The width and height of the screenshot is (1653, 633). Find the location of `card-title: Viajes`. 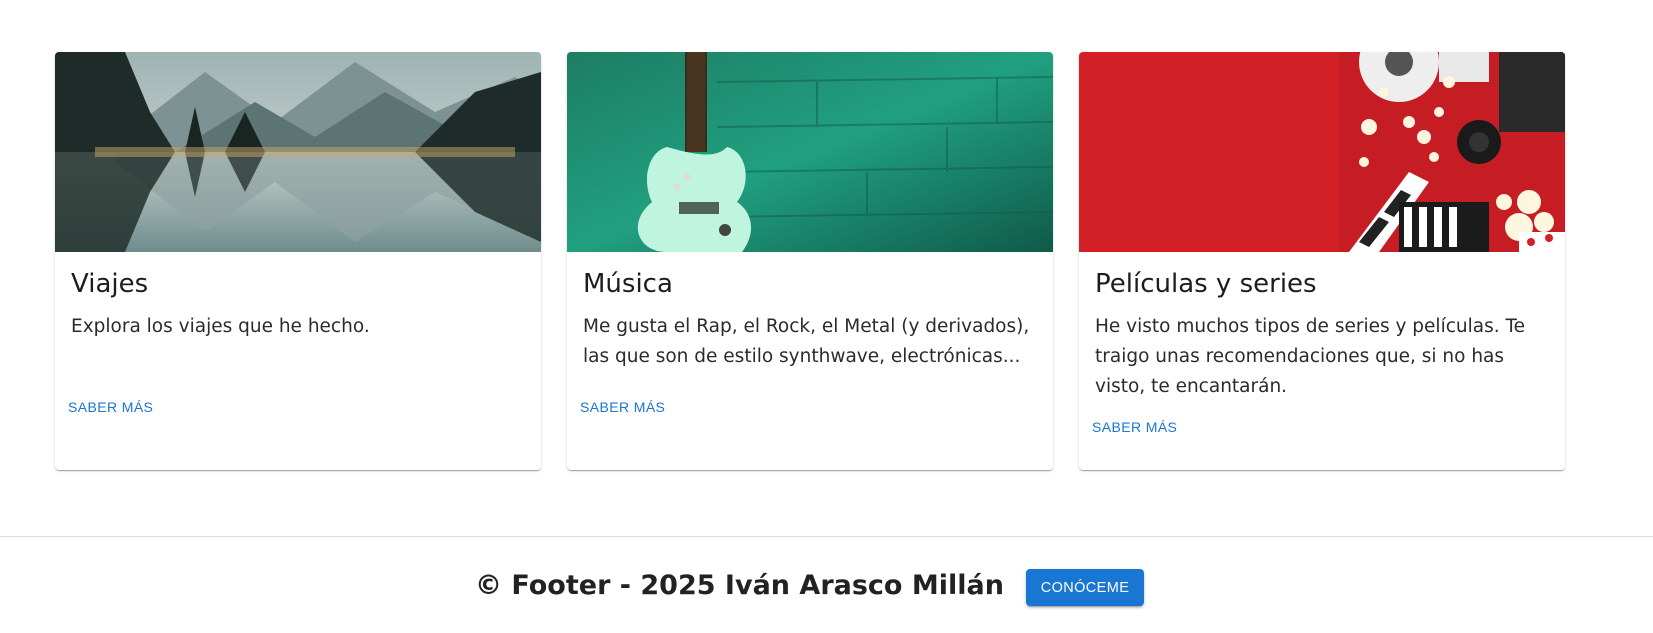

card-title: Viajes is located at coordinates (110, 284).